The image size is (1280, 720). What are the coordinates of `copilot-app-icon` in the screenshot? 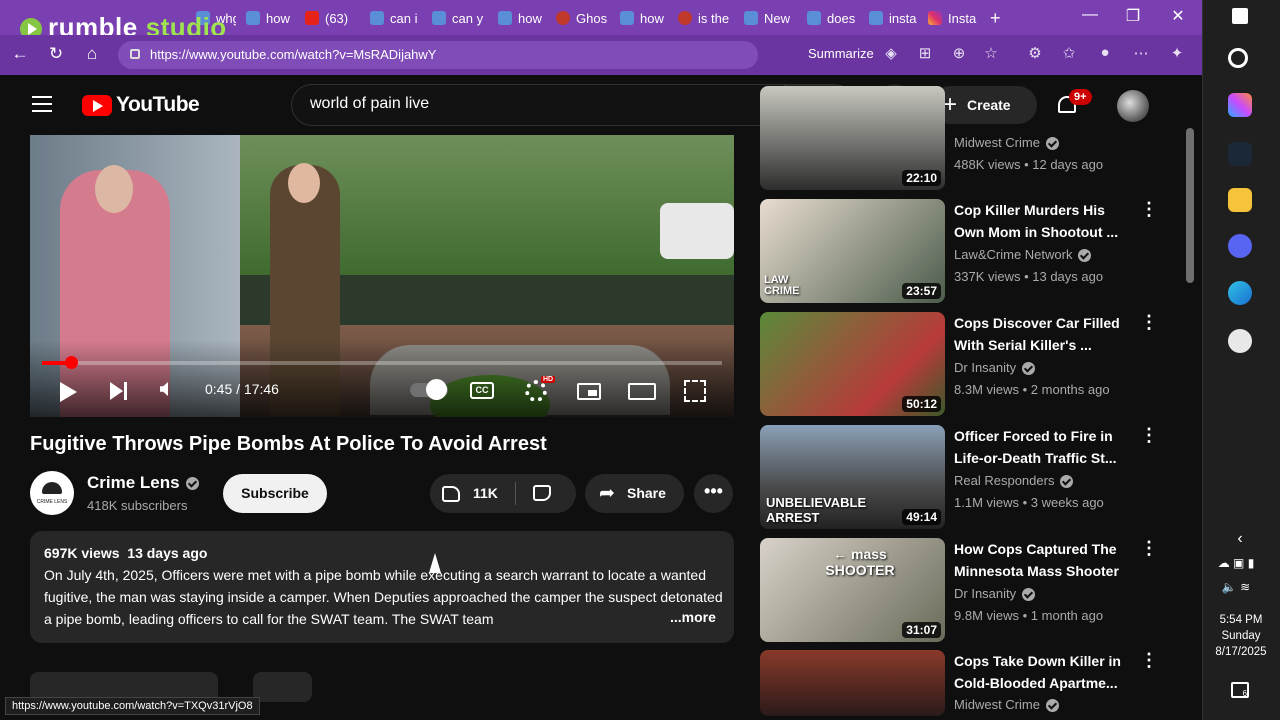 It's located at (1240, 105).